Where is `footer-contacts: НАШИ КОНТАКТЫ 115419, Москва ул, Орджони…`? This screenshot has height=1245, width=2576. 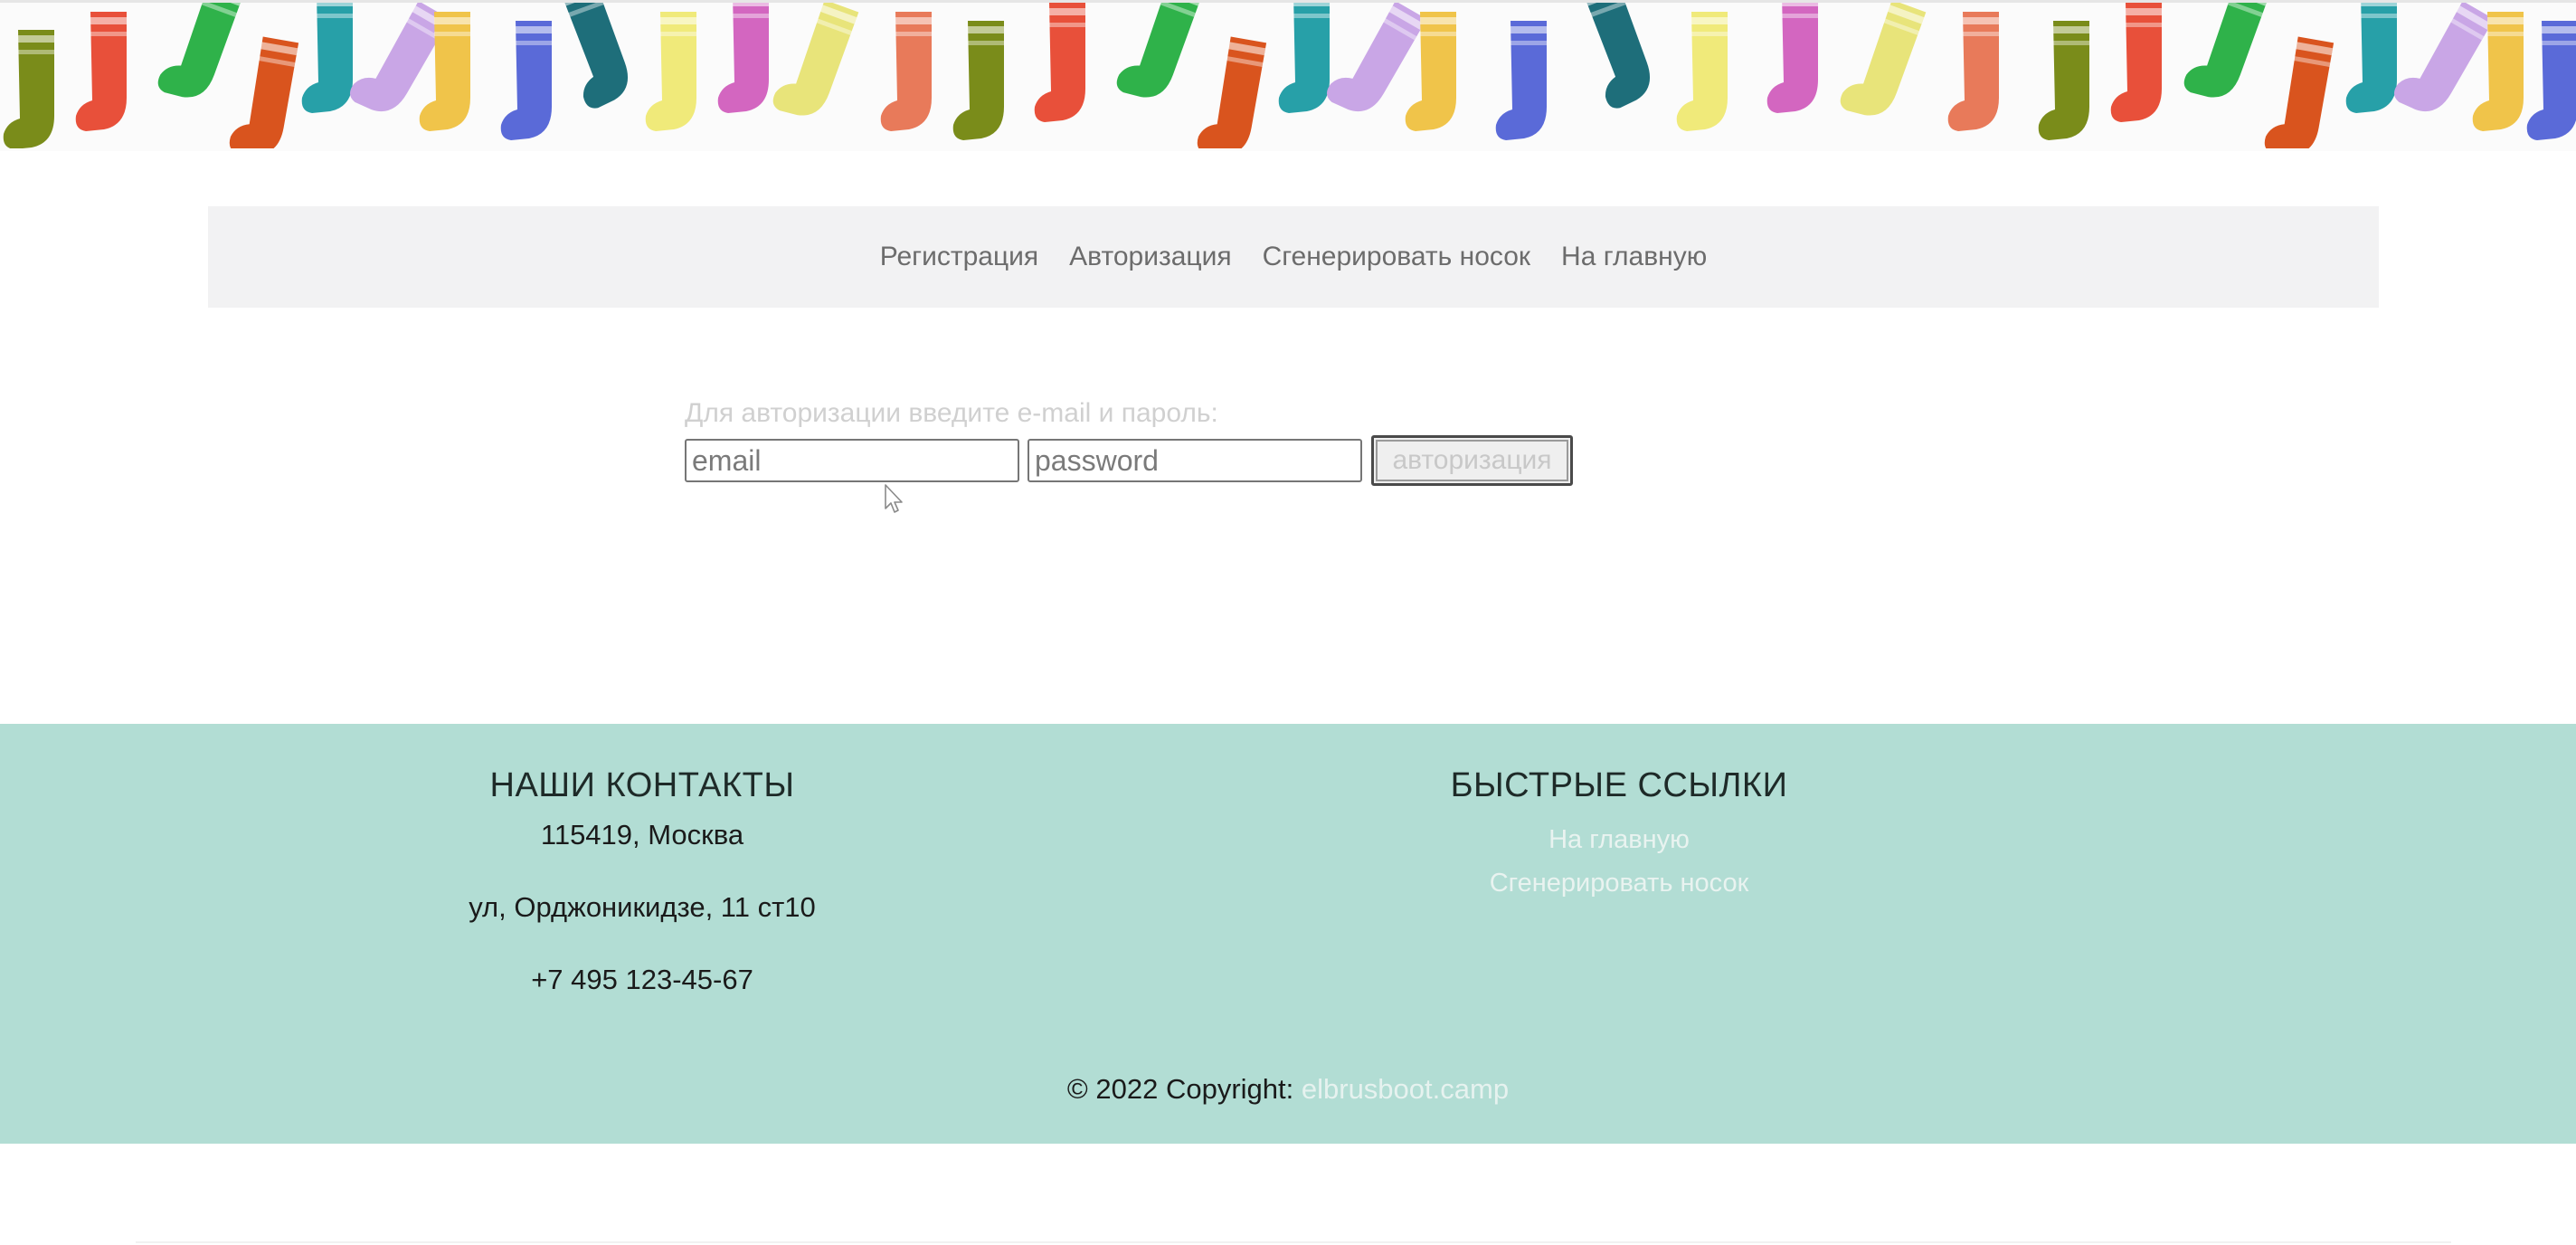 footer-contacts: НАШИ КОНТАКТЫ 115419, Москва ул, Орджони… is located at coordinates (642, 900).